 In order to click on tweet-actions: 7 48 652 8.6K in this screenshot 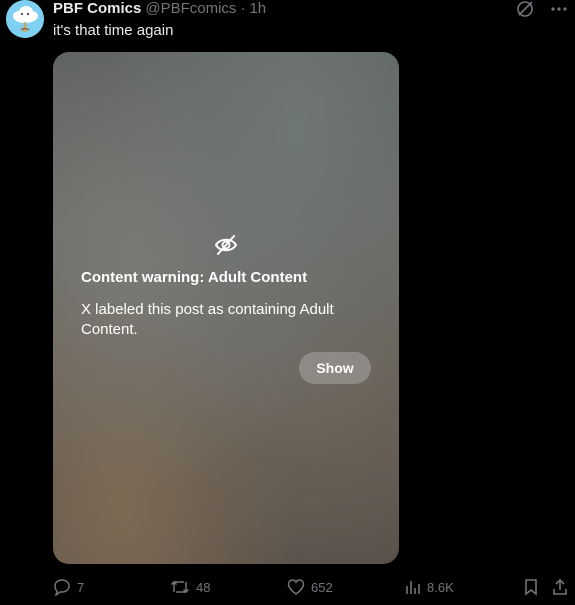, I will do `click(287, 587)`.